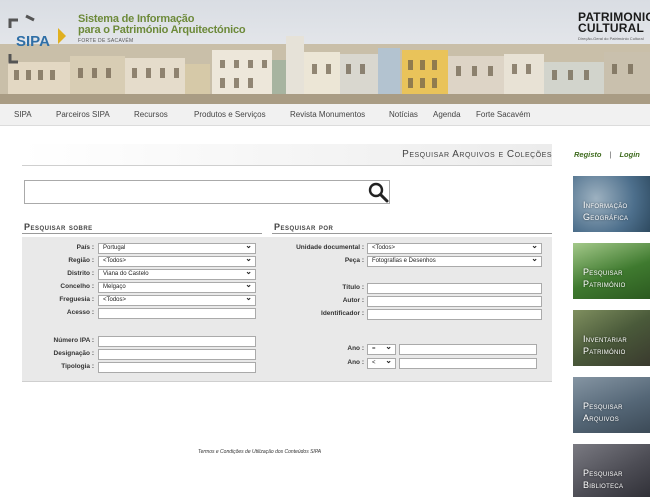  I want to click on nav-item-parceiros: Parceiros SIPA, so click(83, 114).